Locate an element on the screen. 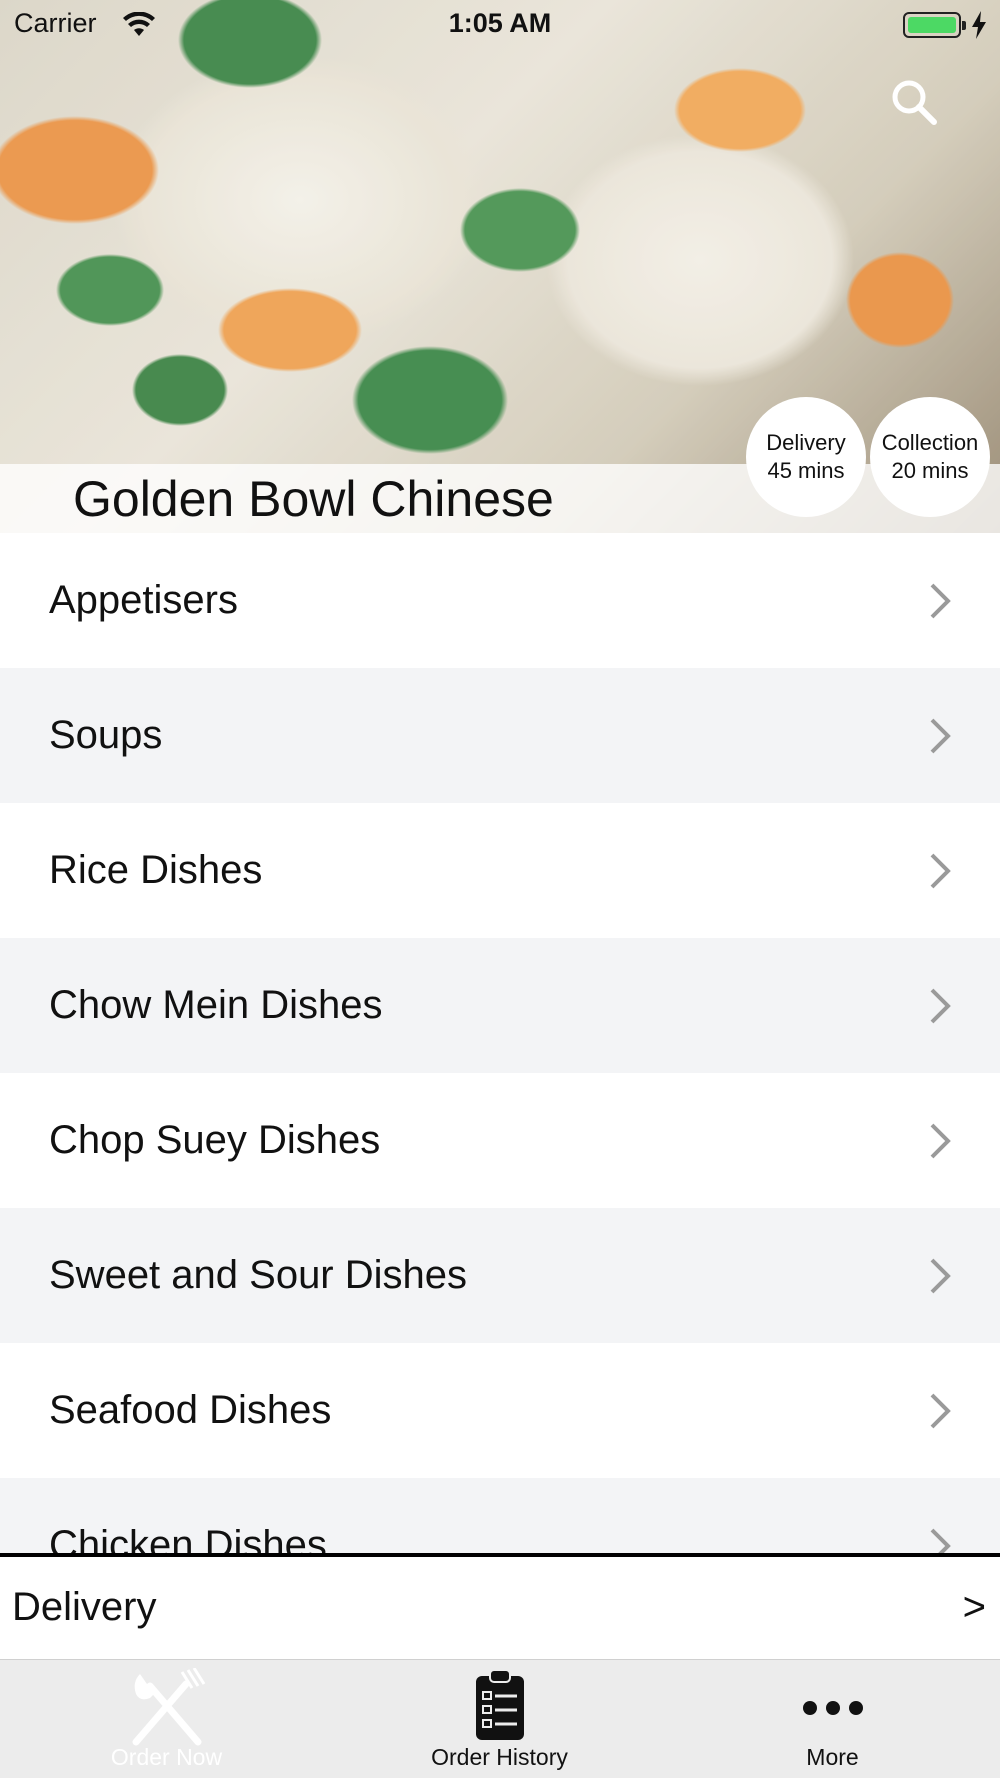  menu-category-label: Rice Dishes is located at coordinates (156, 870).